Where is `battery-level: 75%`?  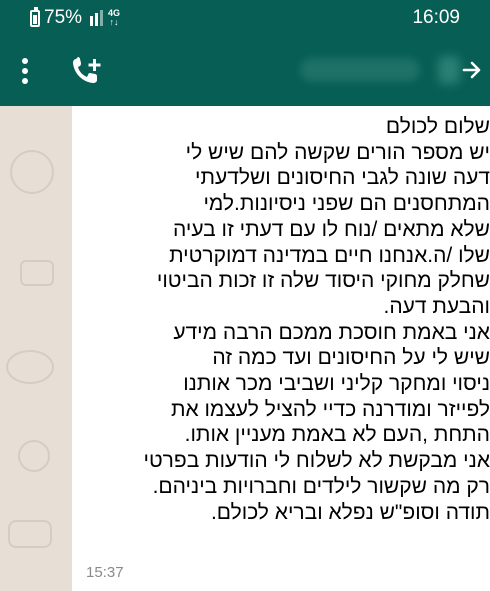 battery-level: 75% is located at coordinates (63, 17).